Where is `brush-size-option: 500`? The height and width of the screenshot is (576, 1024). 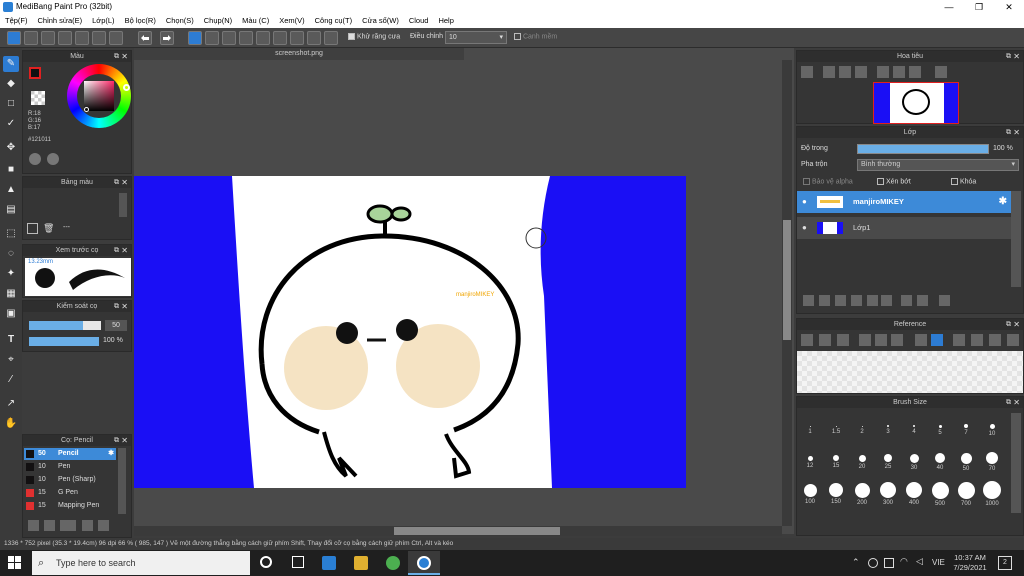 brush-size-option: 500 is located at coordinates (940, 492).